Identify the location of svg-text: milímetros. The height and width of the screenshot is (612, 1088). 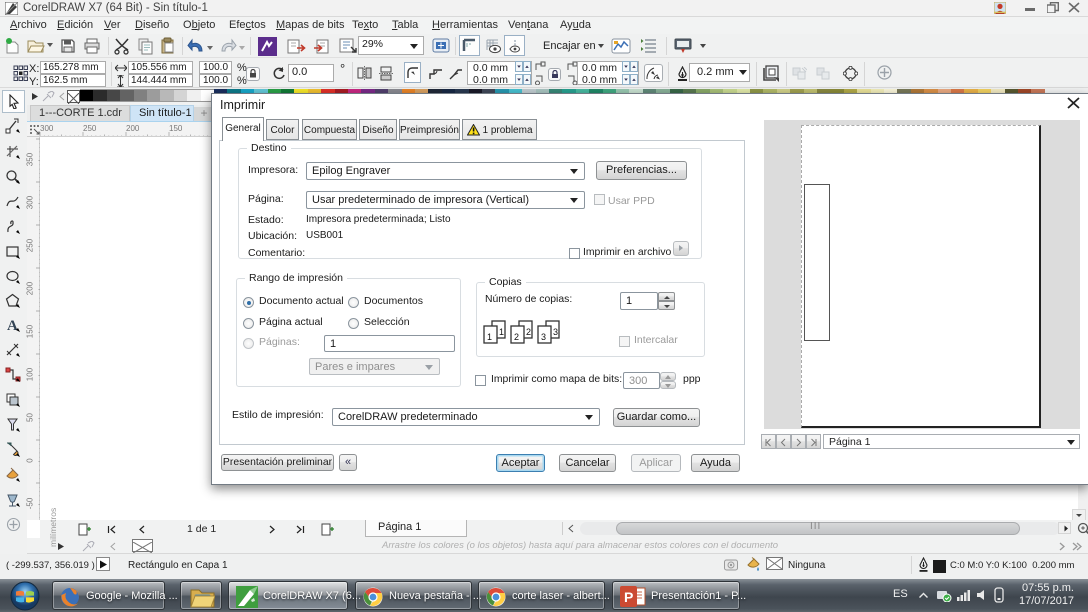
(53, 527).